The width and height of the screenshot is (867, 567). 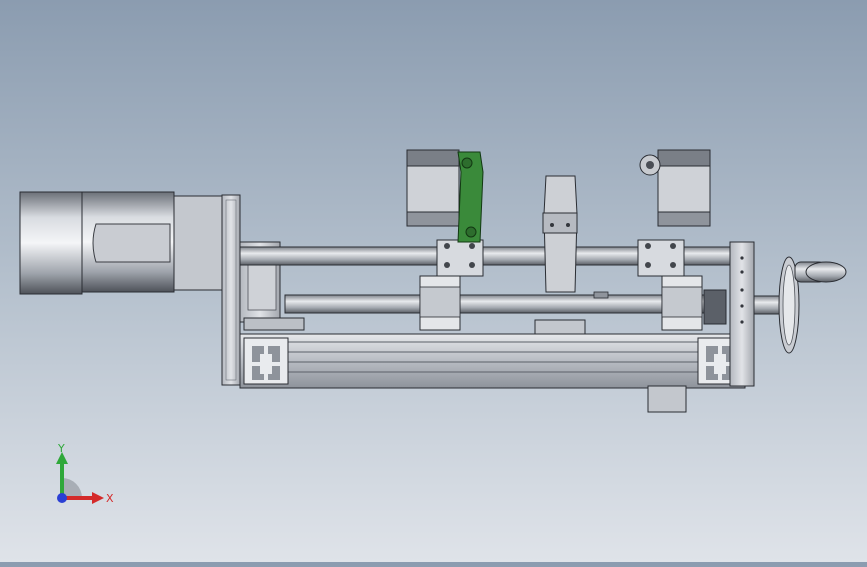 I want to click on frame-extrusion, so click(x=492, y=361).